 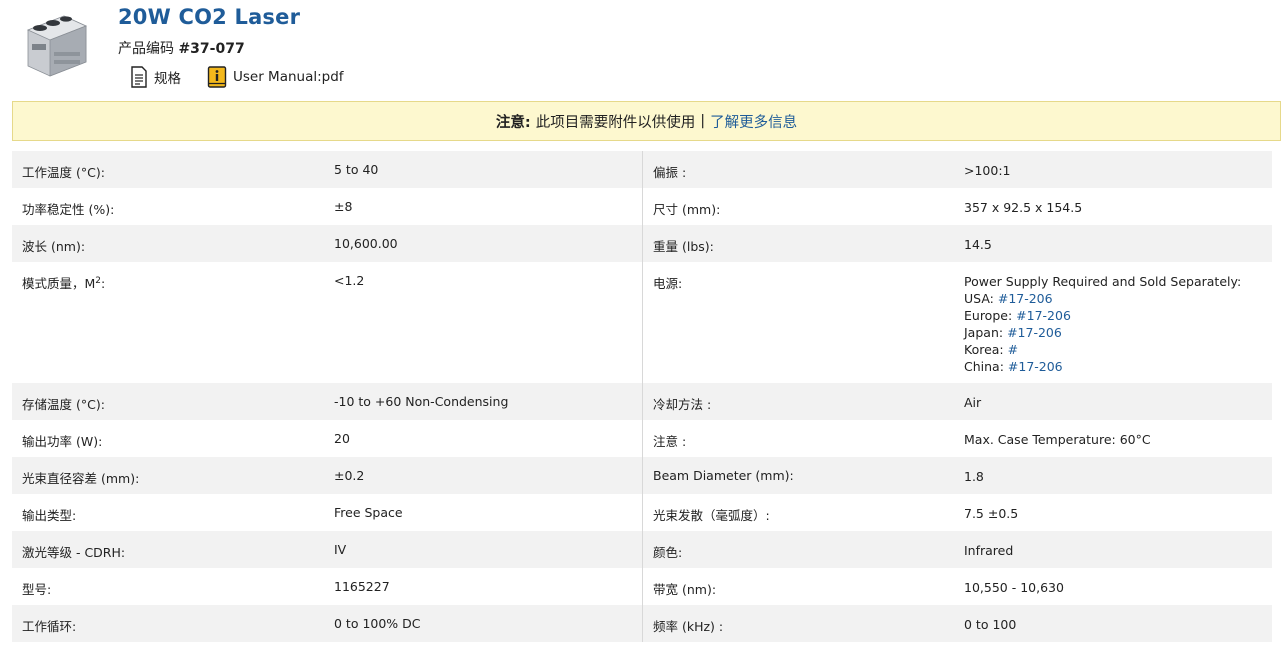 I want to click on spec-label: 冷却方法 :, so click(x=798, y=401).